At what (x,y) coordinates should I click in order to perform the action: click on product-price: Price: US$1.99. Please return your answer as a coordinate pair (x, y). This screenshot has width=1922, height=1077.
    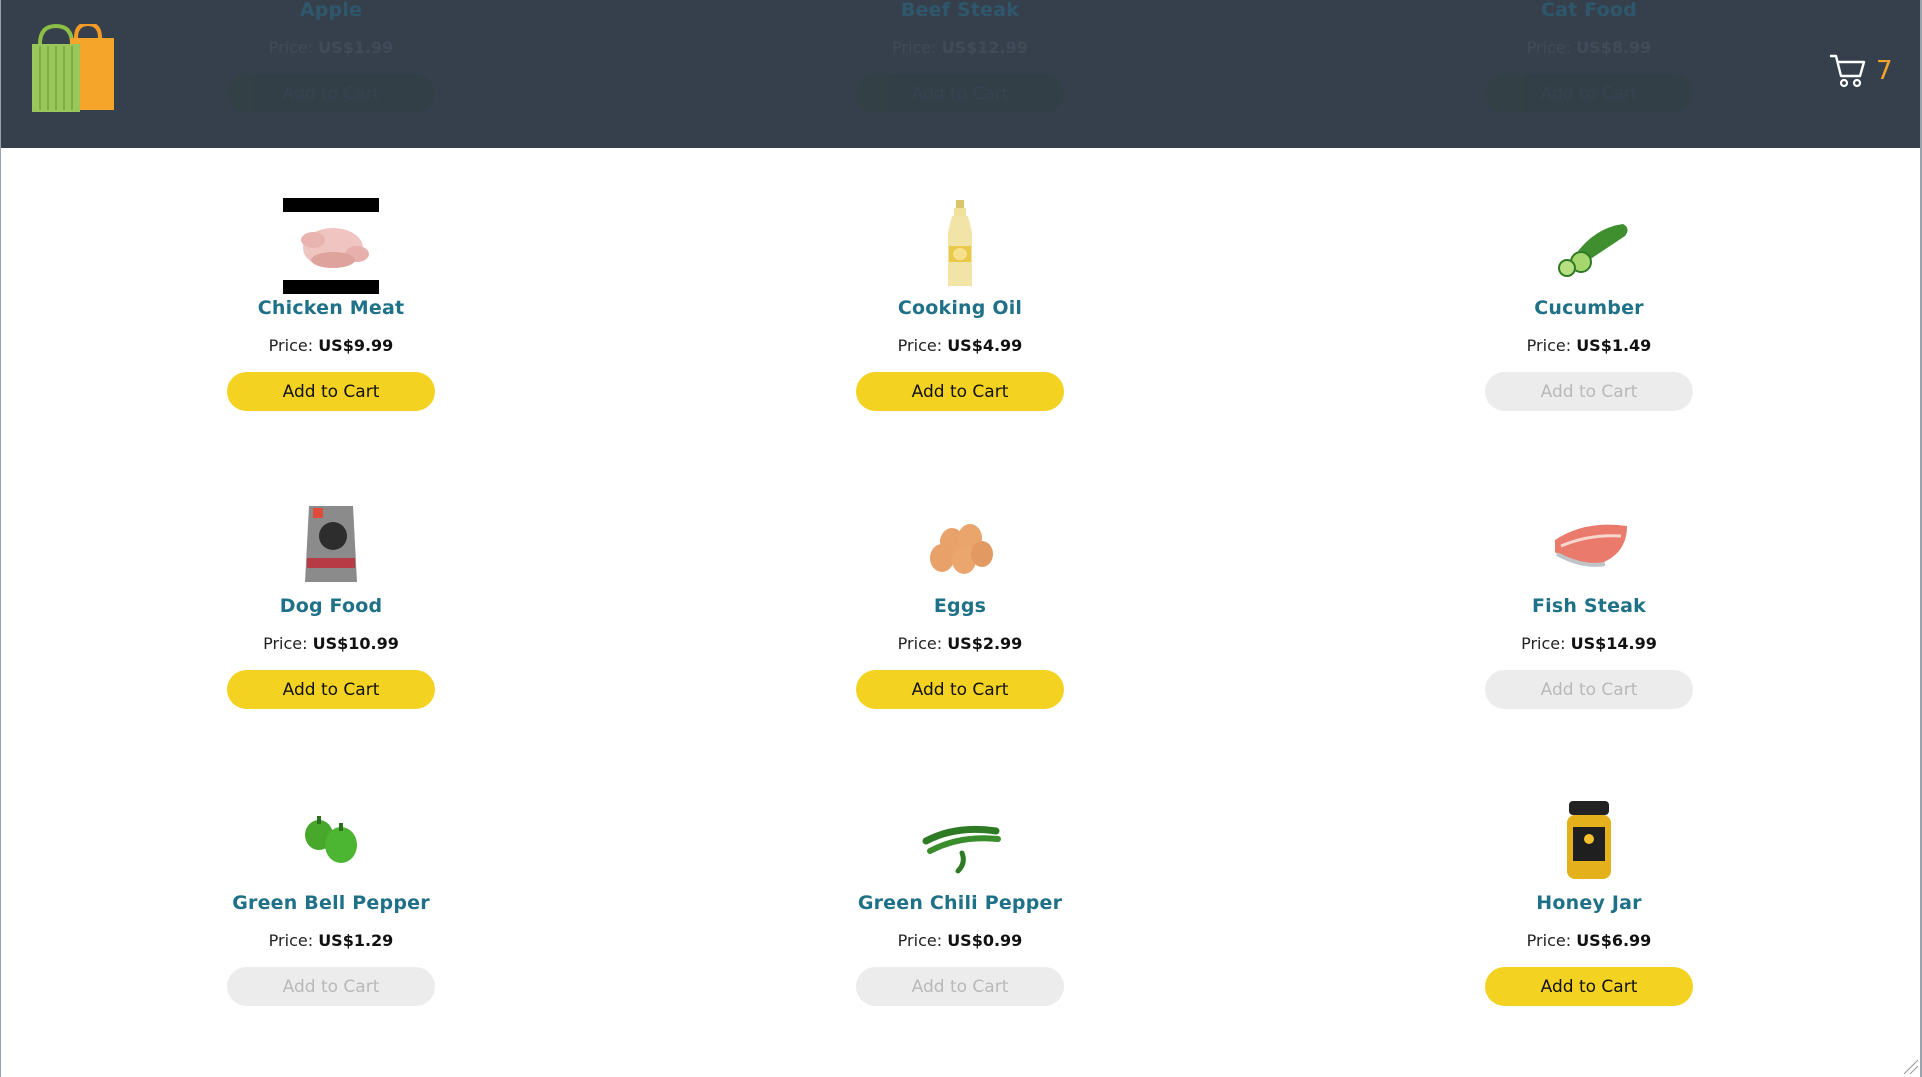
    Looking at the image, I should click on (331, 48).